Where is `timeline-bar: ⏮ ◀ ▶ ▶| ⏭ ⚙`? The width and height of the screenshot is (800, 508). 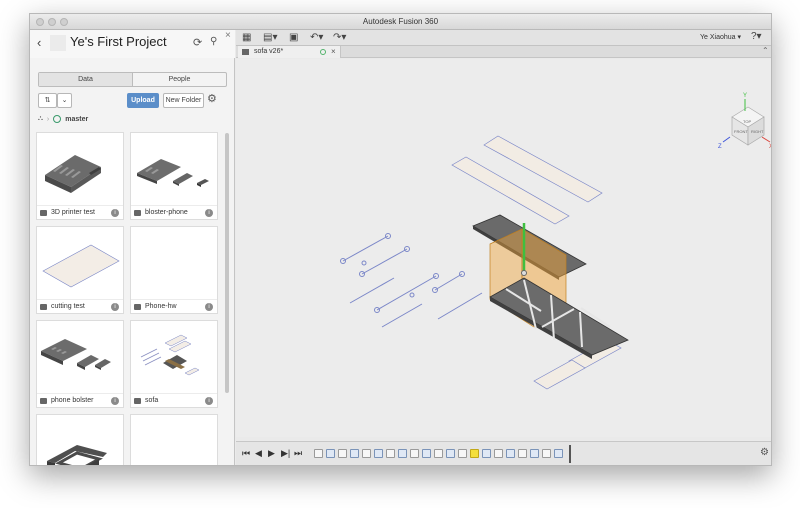 timeline-bar: ⏮ ◀ ▶ ▶| ⏭ ⚙ is located at coordinates (503, 453).